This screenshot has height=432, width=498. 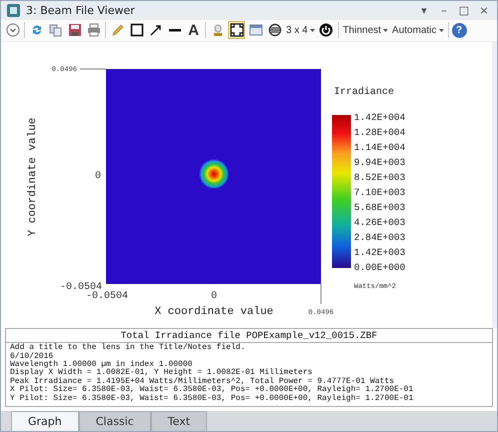 I want to click on legend-value: 1.42E+003, so click(x=380, y=252).